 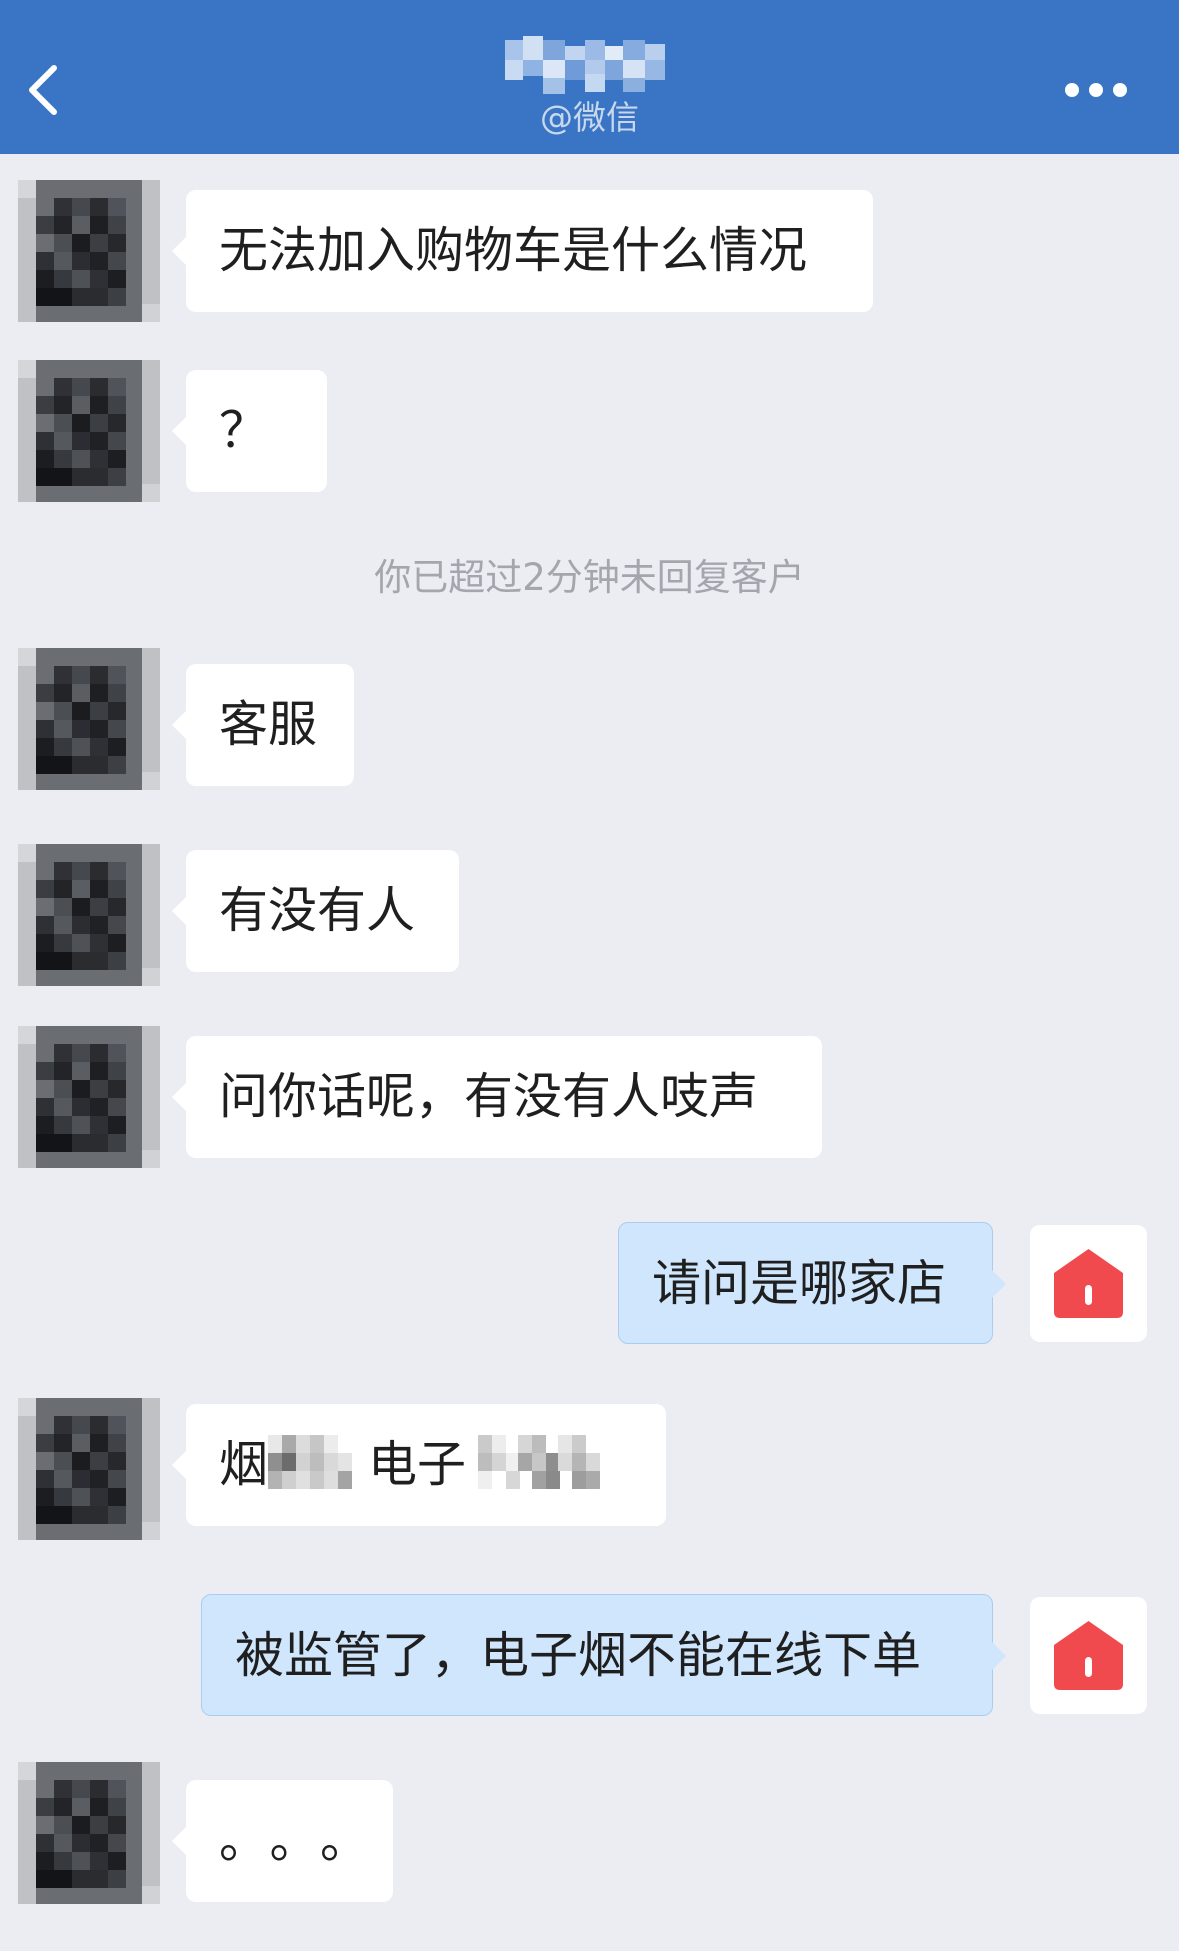 What do you see at coordinates (315, 911) in the screenshot?
I see `message-bubble: 有没有人` at bounding box center [315, 911].